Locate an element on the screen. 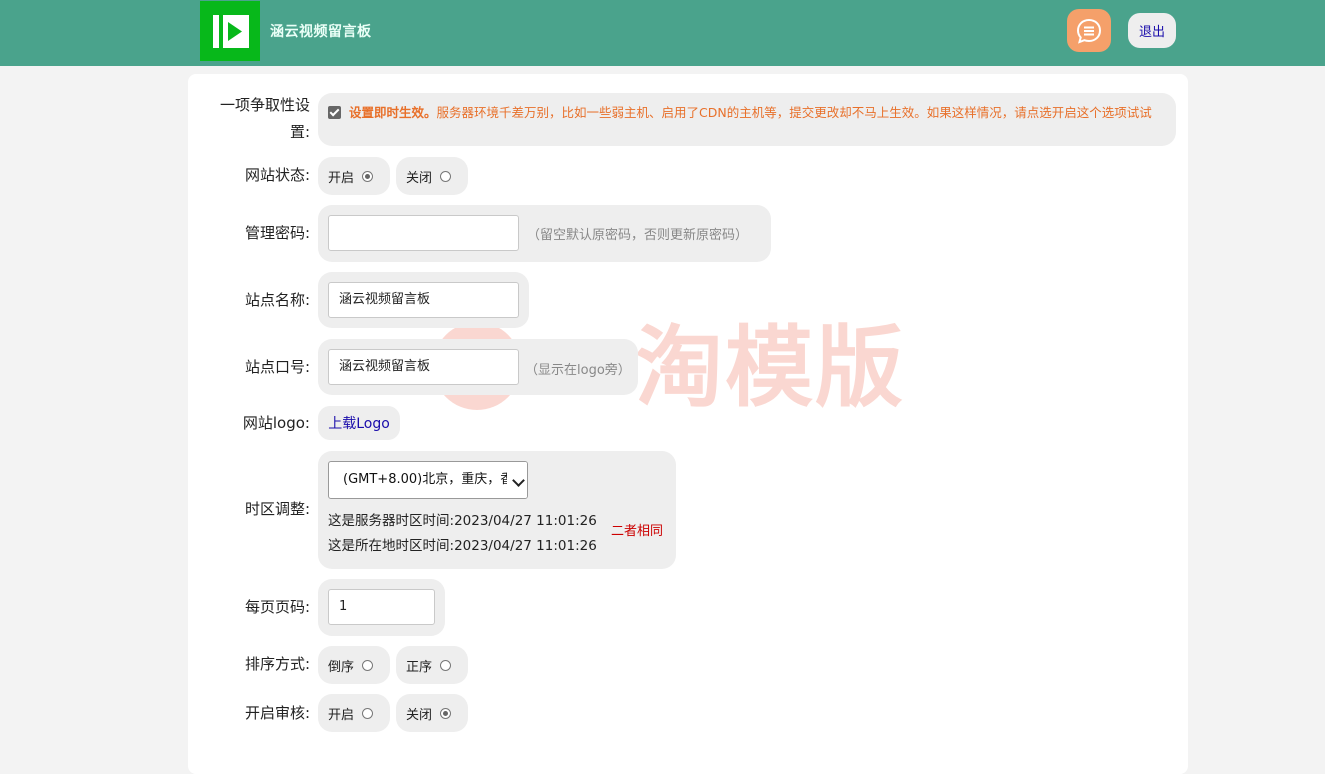  message-button is located at coordinates (1089, 30).